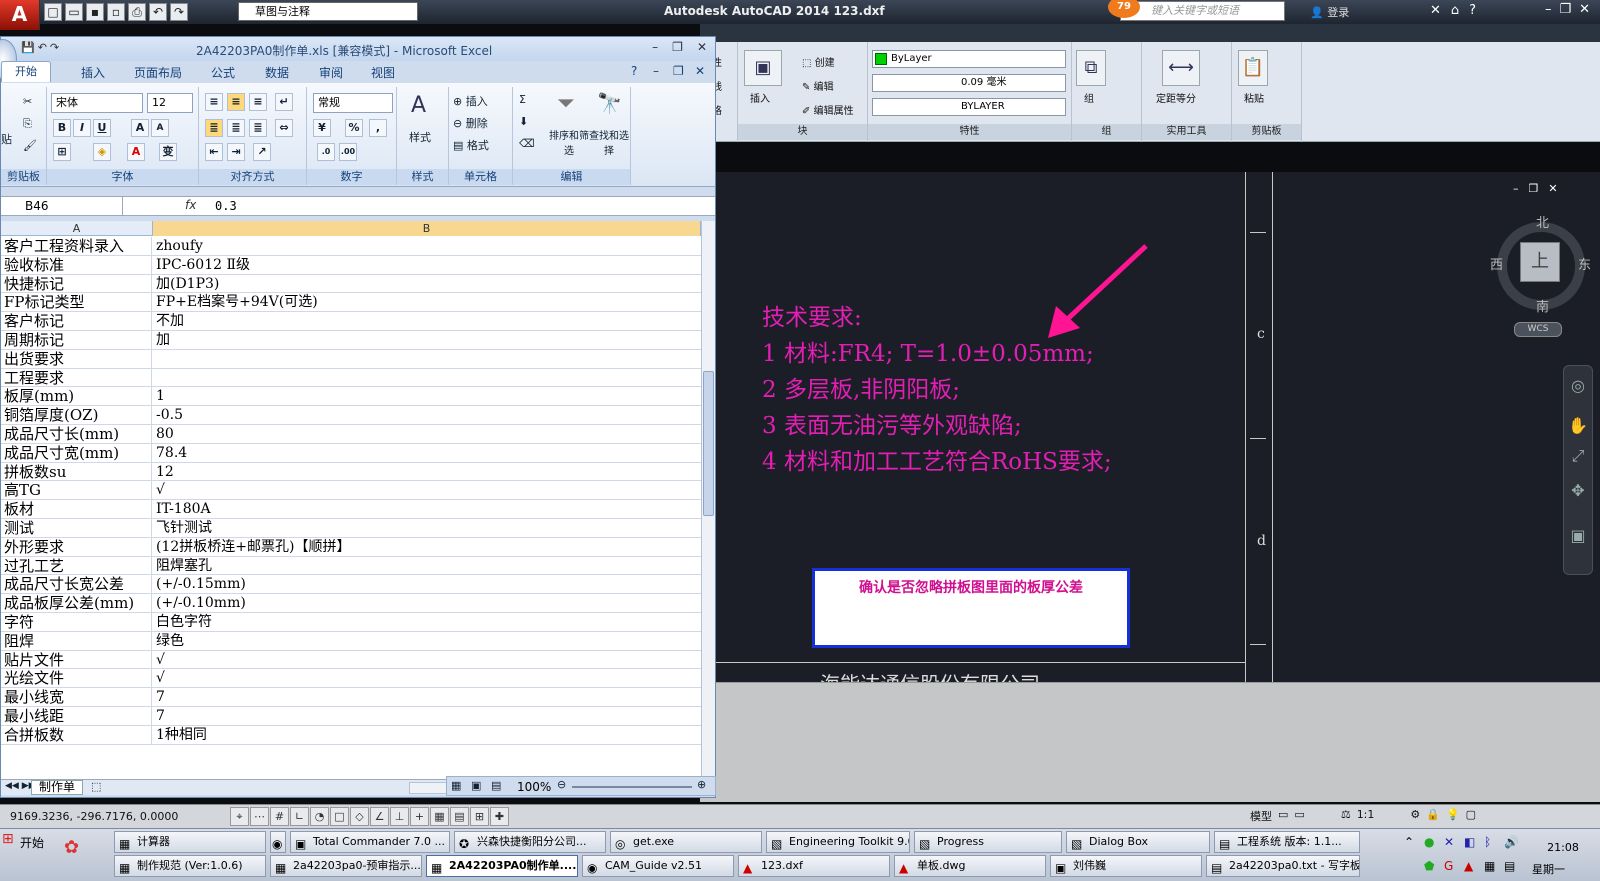 The image size is (1600, 881). What do you see at coordinates (399, 816) in the screenshot?
I see `dynamic-ucs-icon: ⊥` at bounding box center [399, 816].